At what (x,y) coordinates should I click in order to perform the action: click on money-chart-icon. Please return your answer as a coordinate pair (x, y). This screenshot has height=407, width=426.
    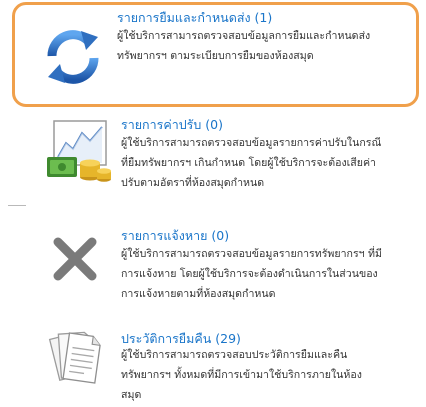
    Looking at the image, I should click on (79, 152).